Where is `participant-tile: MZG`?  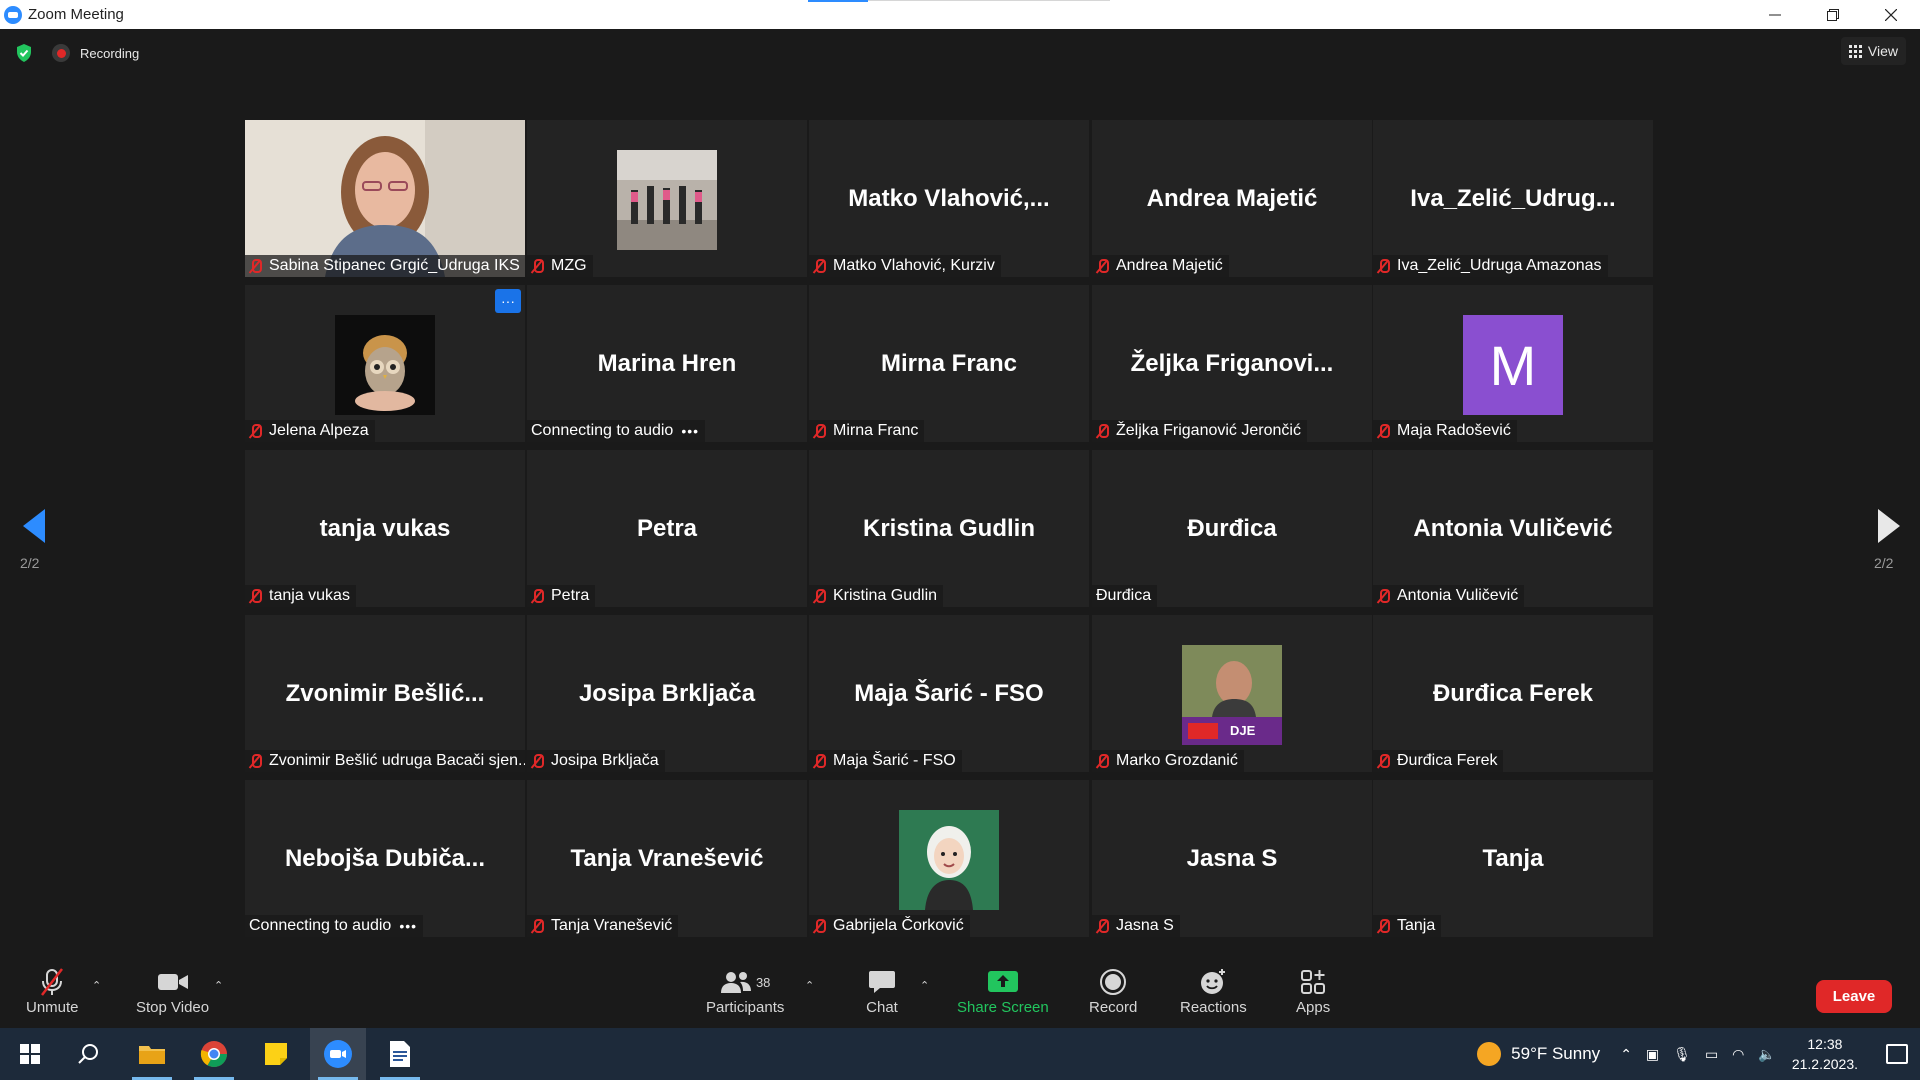 participant-tile: MZG is located at coordinates (667, 198).